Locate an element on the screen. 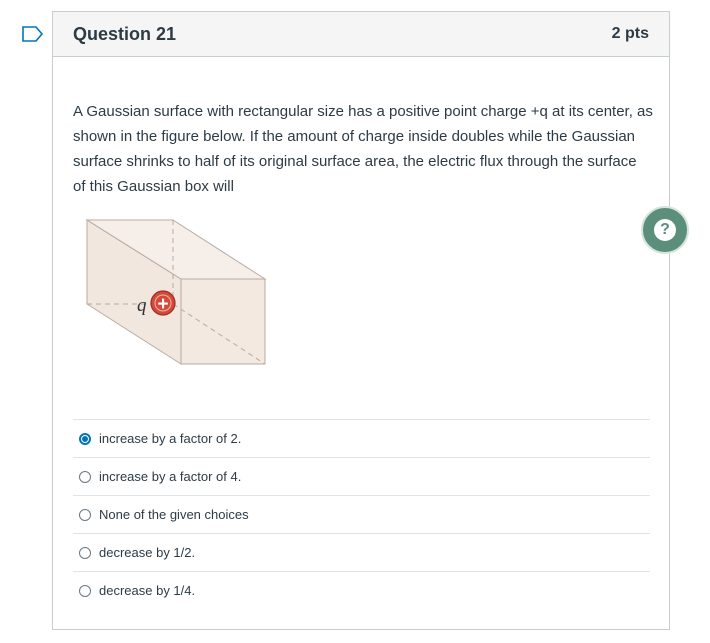 Image resolution: width=710 pixels, height=643 pixels. charge-sign: + is located at coordinates (162, 304).